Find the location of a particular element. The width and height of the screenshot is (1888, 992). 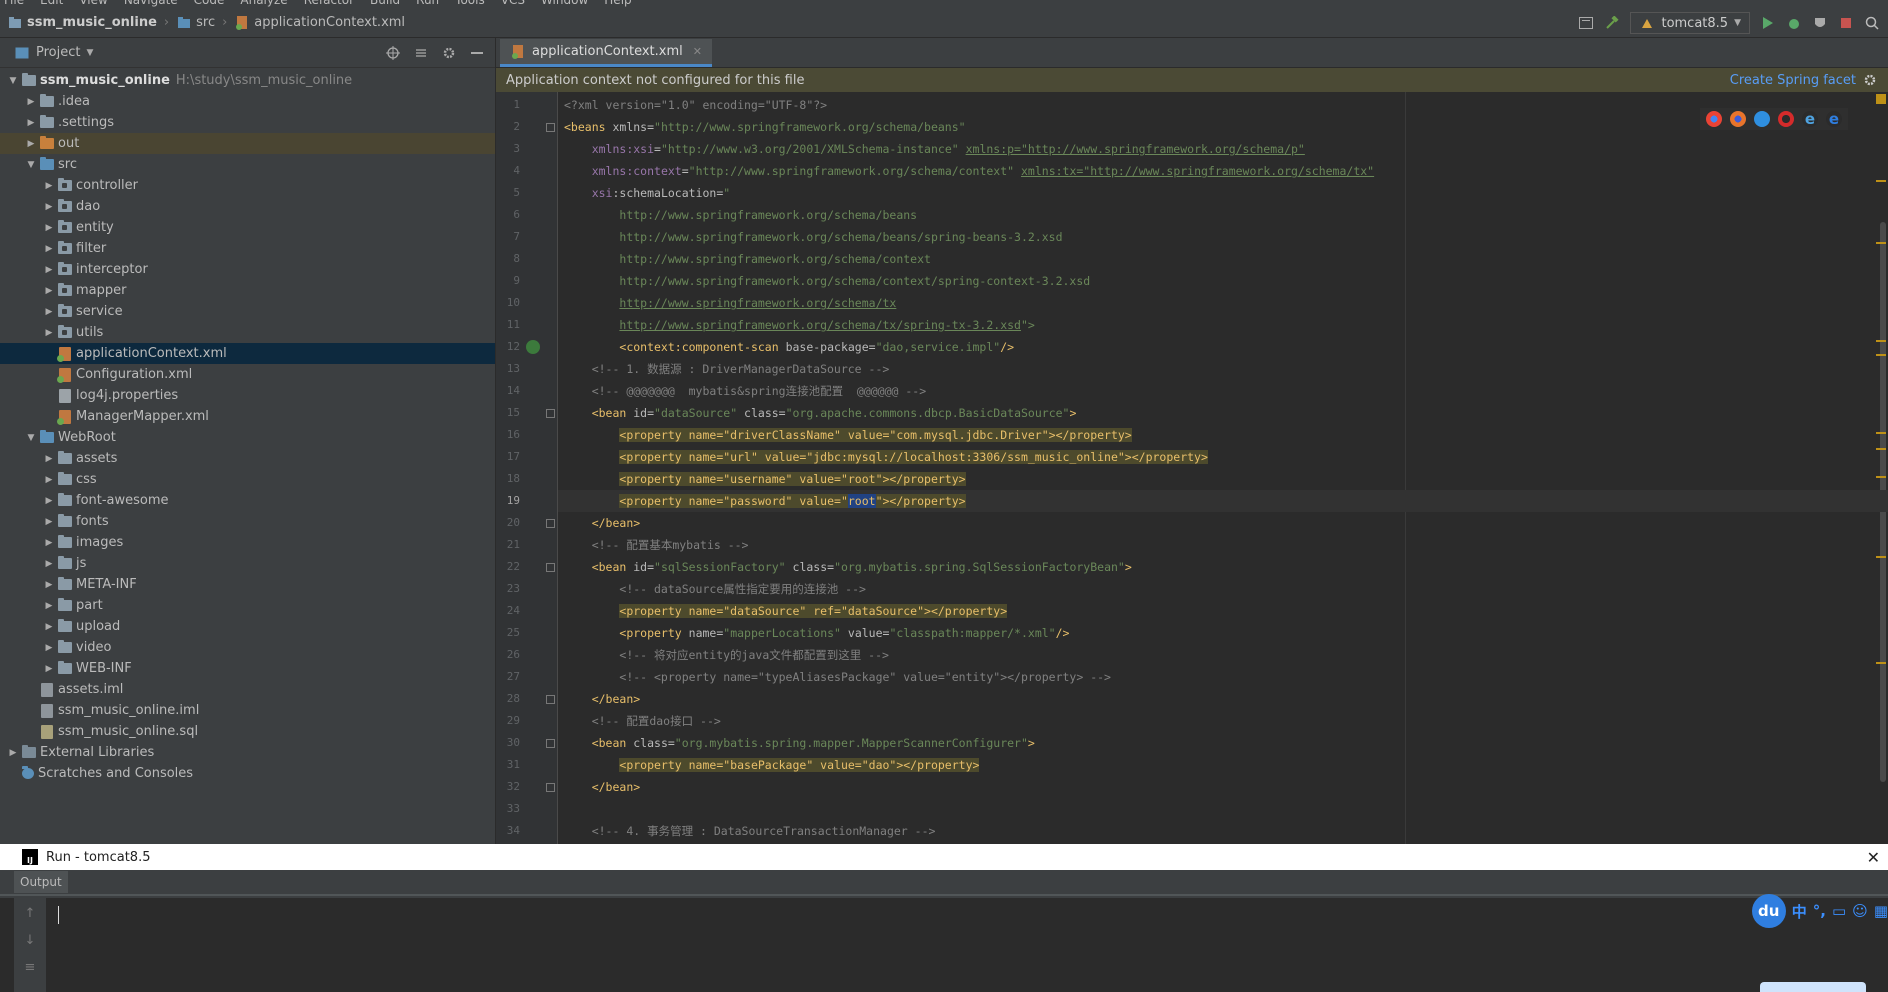

soft-wrap-icon: ≡ is located at coordinates (30, 967).